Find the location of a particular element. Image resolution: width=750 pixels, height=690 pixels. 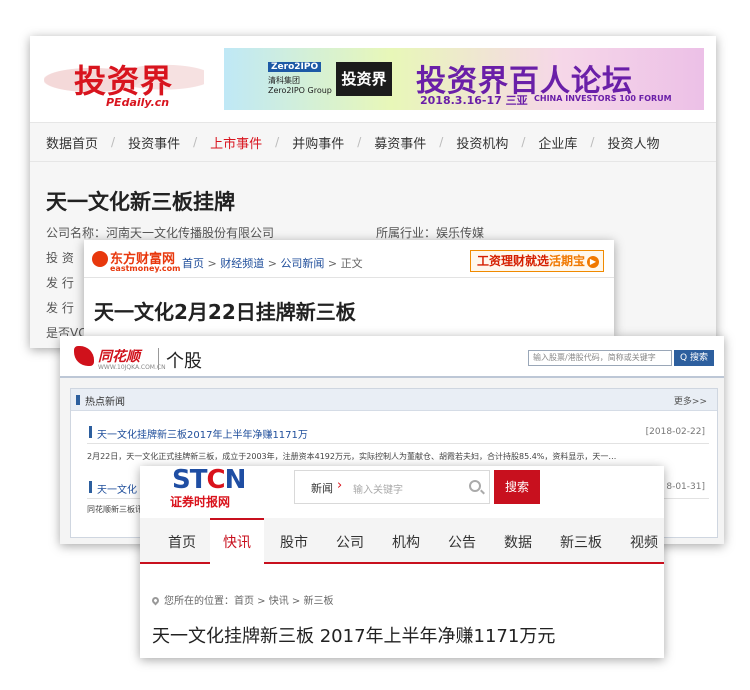

nav-item-institutions: 投资机构 is located at coordinates (482, 142).